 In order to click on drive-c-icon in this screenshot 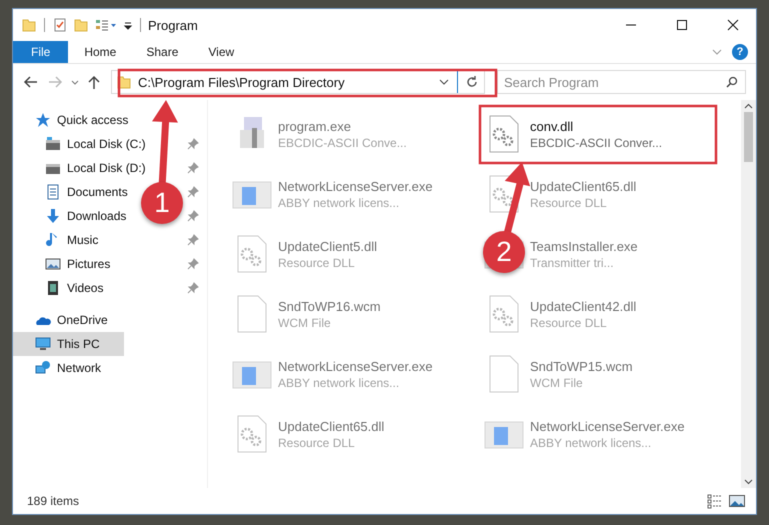, I will do `click(53, 144)`.